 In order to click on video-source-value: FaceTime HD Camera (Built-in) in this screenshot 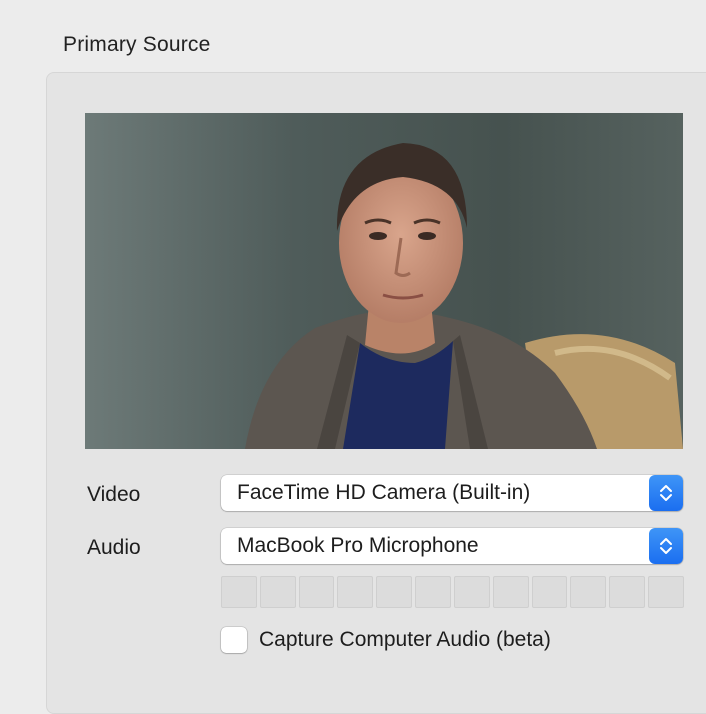, I will do `click(384, 492)`.